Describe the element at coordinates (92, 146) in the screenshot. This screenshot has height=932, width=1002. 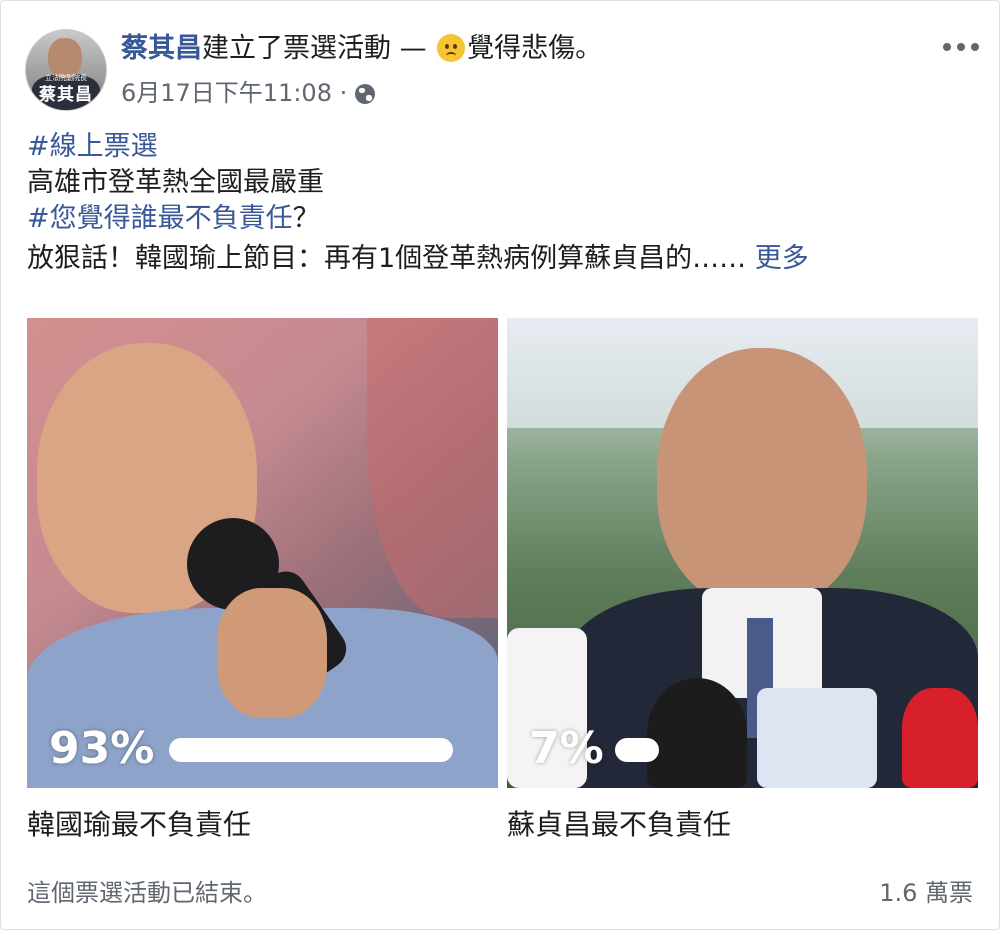
I see `hashtag-link: #線上票選` at that location.